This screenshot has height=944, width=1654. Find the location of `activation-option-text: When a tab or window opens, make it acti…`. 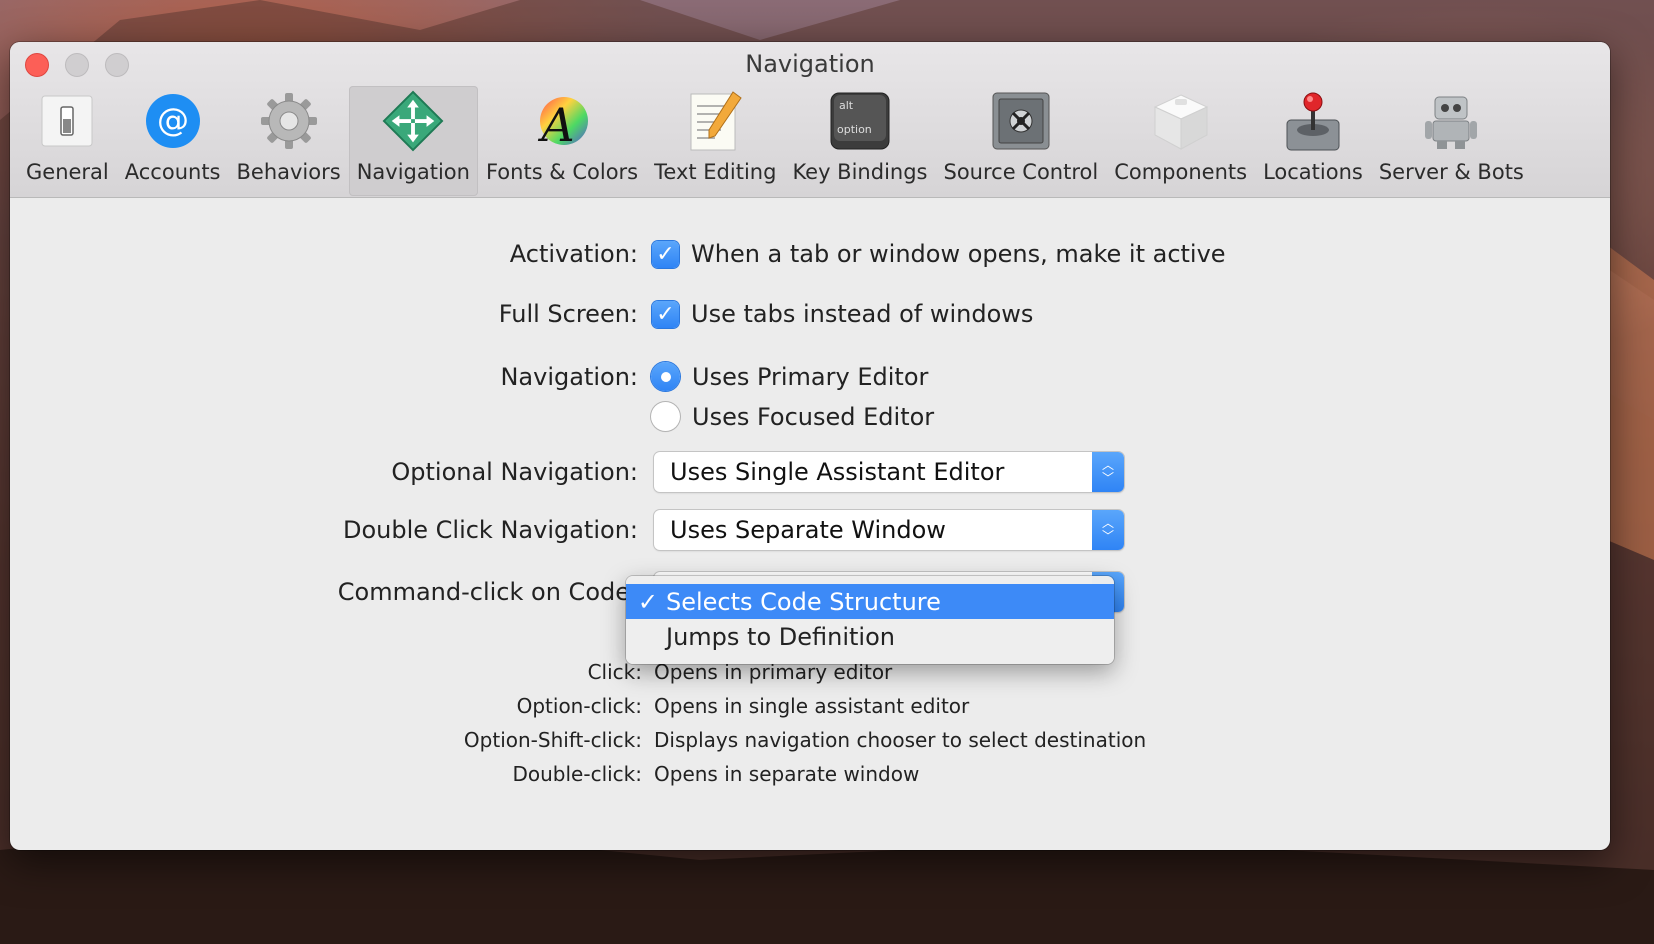

activation-option-text: When a tab or window opens, make it acti… is located at coordinates (958, 254).